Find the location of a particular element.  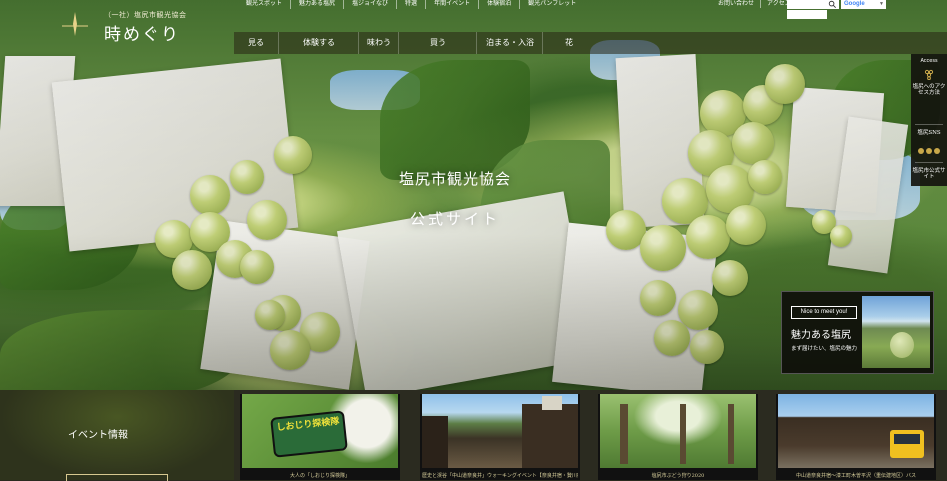

logo-title: 時めぐり is located at coordinates (142, 35).